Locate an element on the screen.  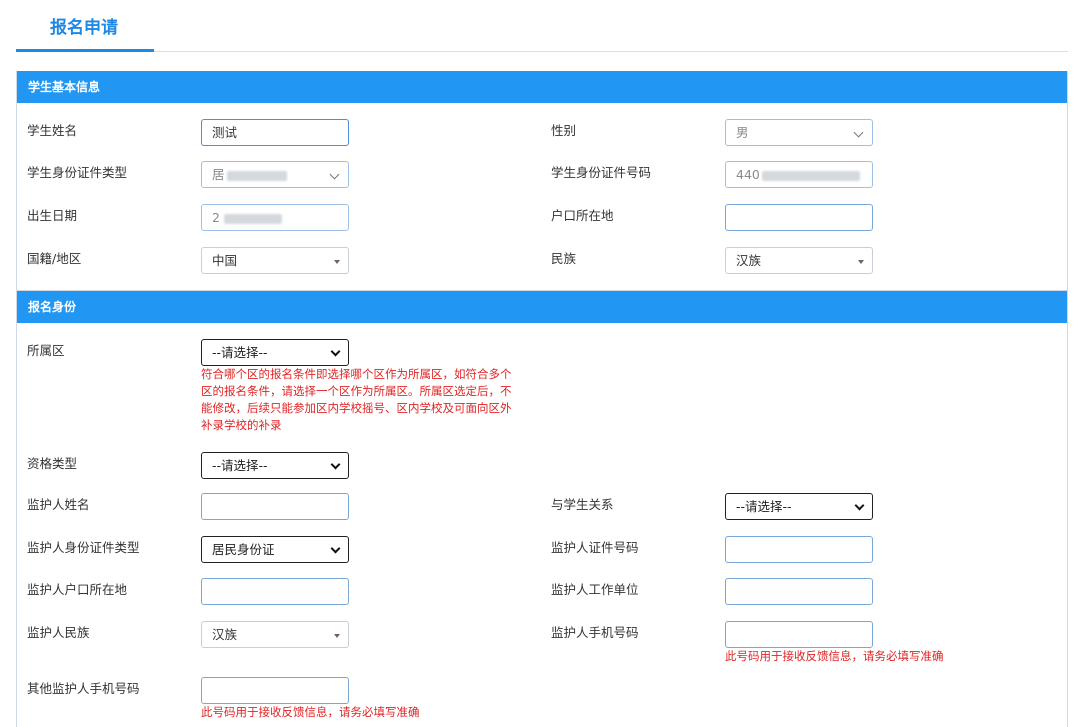
qualification-label: 资格类型 is located at coordinates (52, 463).